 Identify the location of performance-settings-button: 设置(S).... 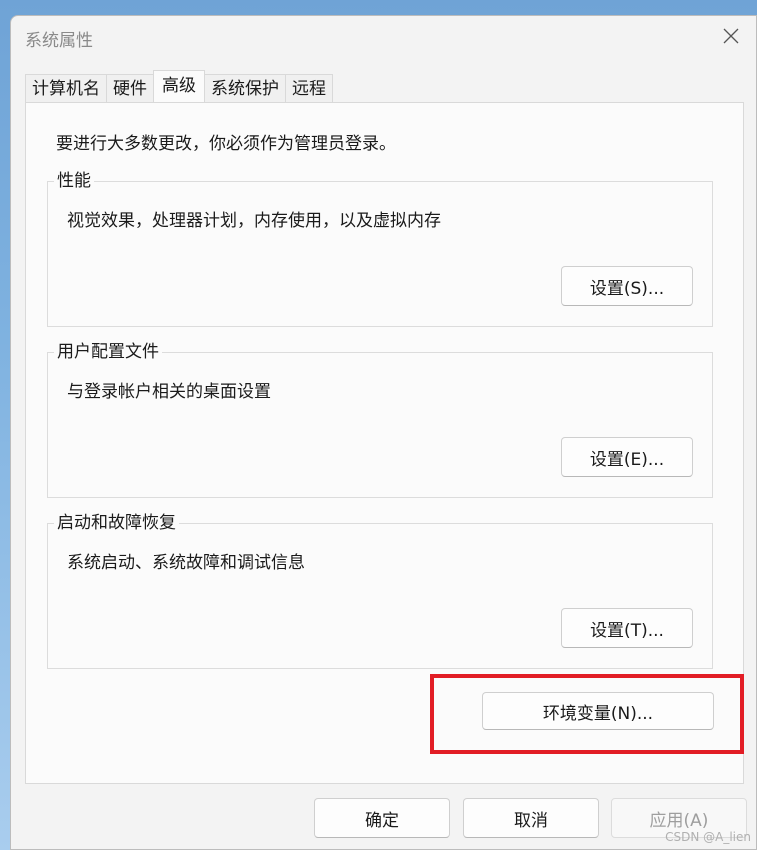
(627, 286).